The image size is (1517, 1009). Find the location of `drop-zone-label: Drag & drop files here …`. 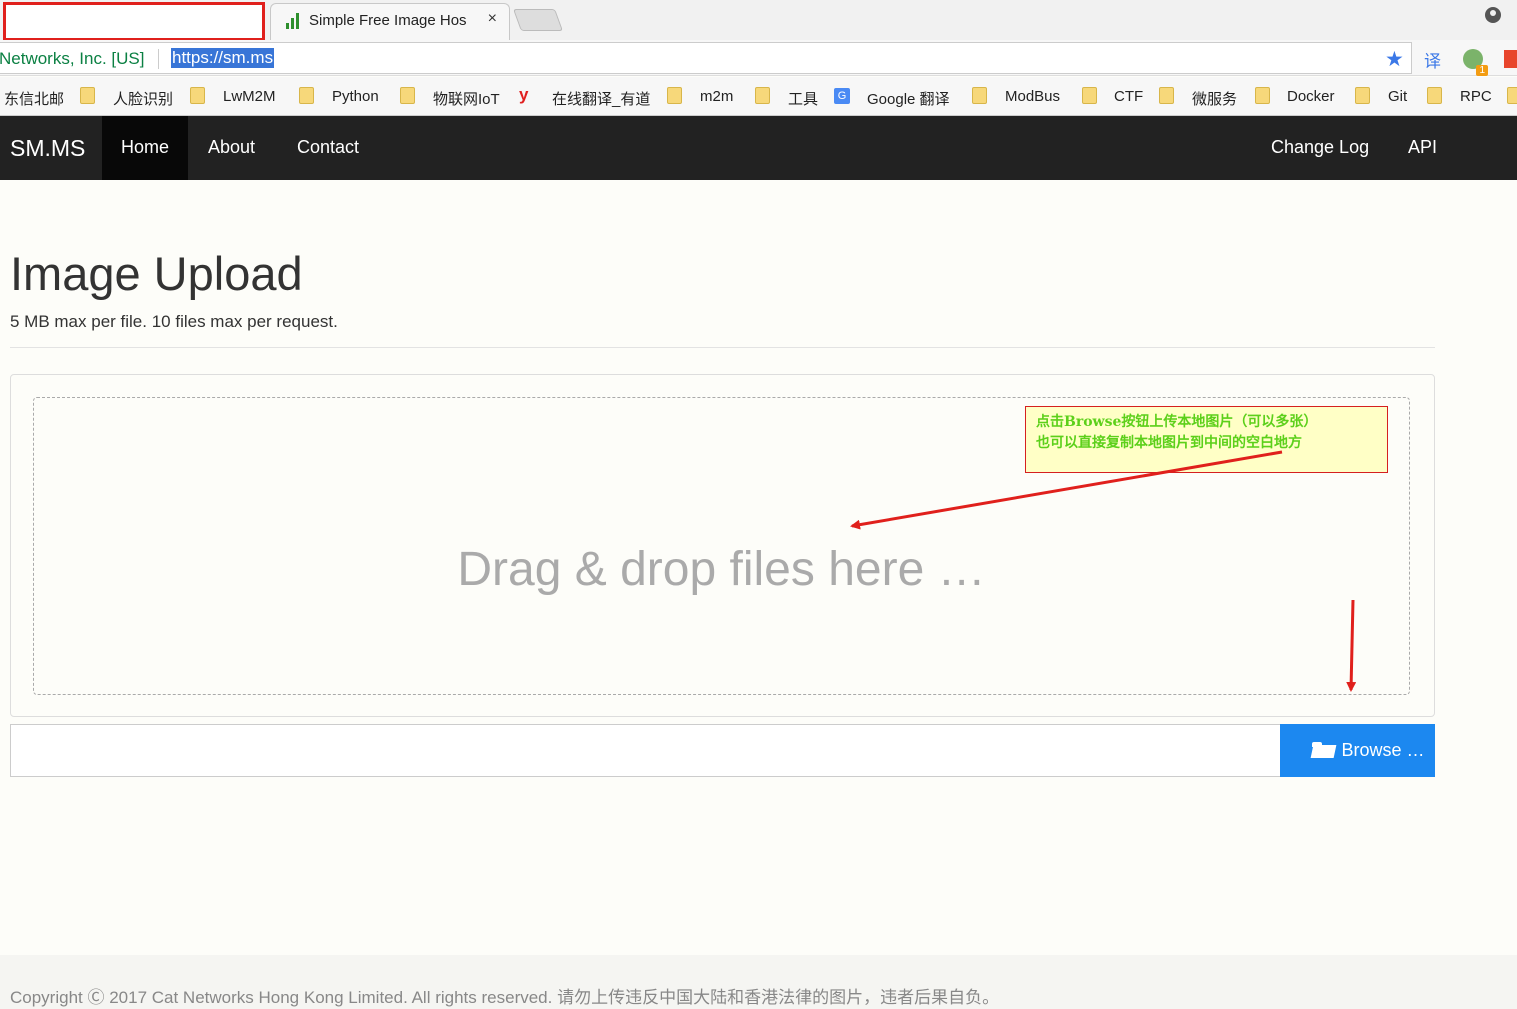

drop-zone-label: Drag & drop files here … is located at coordinates (721, 569).